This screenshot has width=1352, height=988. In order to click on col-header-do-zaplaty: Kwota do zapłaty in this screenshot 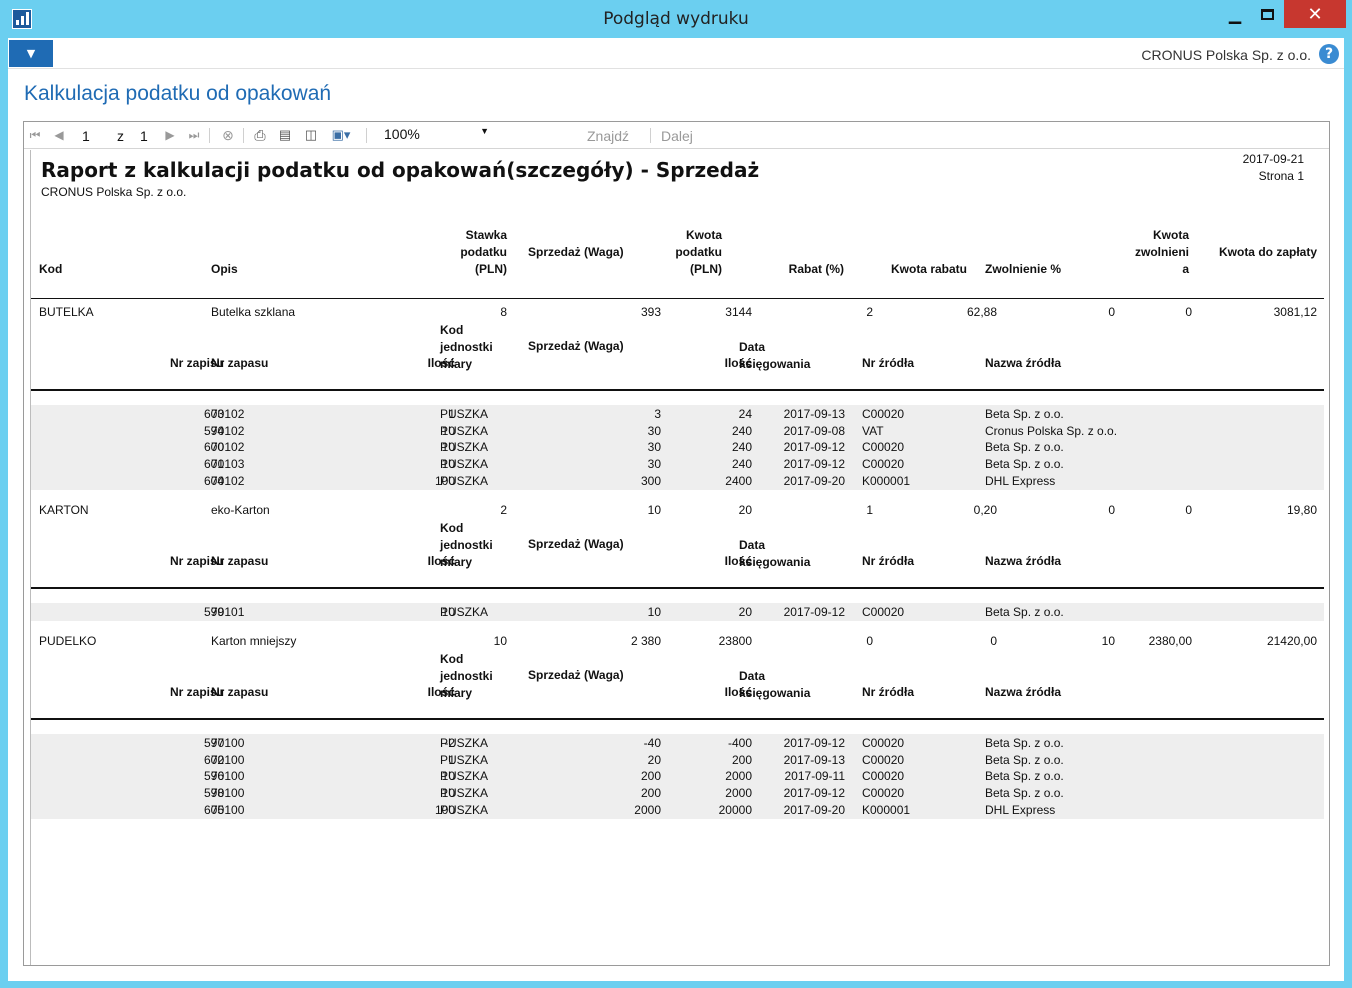, I will do `click(1267, 252)`.